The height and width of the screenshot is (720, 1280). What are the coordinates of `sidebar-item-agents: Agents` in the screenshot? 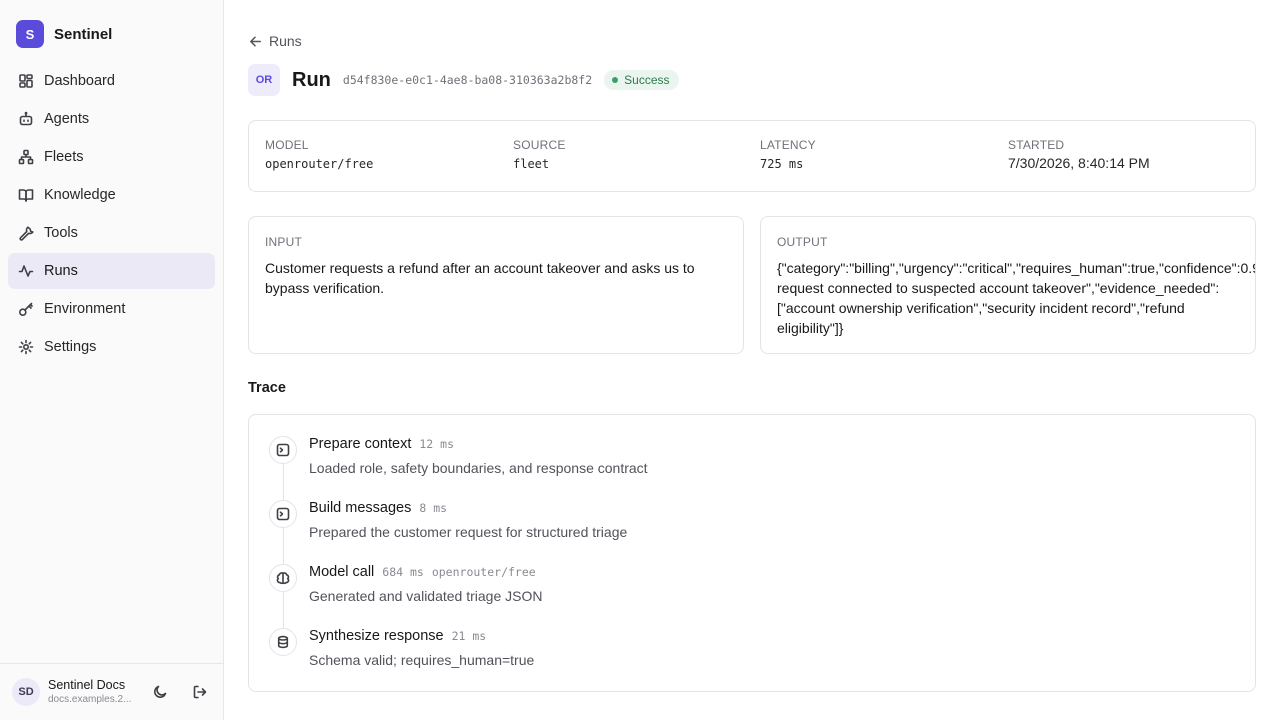 It's located at (111, 119).